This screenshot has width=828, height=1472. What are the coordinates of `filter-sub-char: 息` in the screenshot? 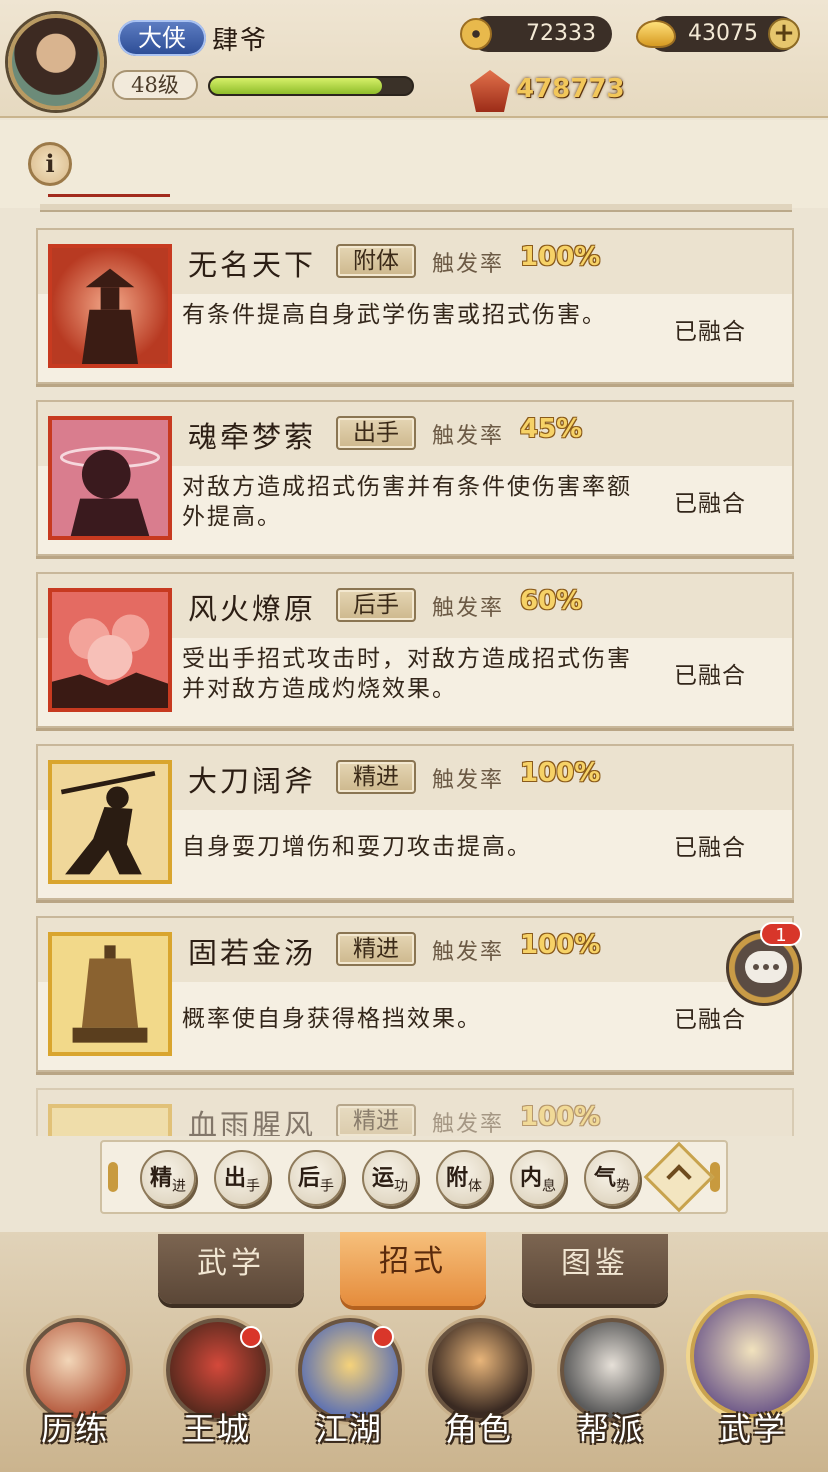 It's located at (549, 1186).